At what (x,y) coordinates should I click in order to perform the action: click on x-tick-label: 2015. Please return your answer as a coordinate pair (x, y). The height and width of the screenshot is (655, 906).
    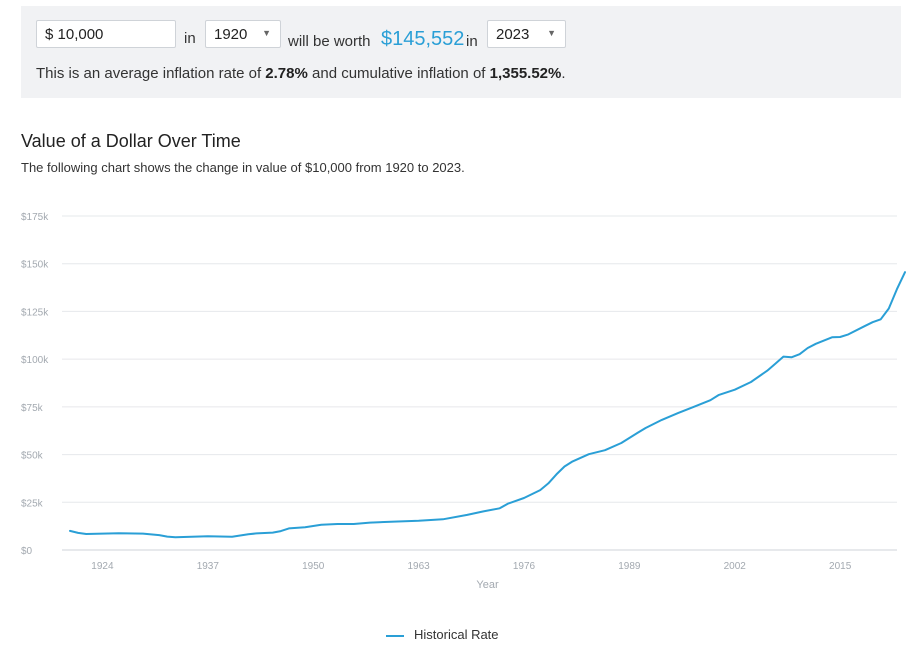
    Looking at the image, I should click on (840, 566).